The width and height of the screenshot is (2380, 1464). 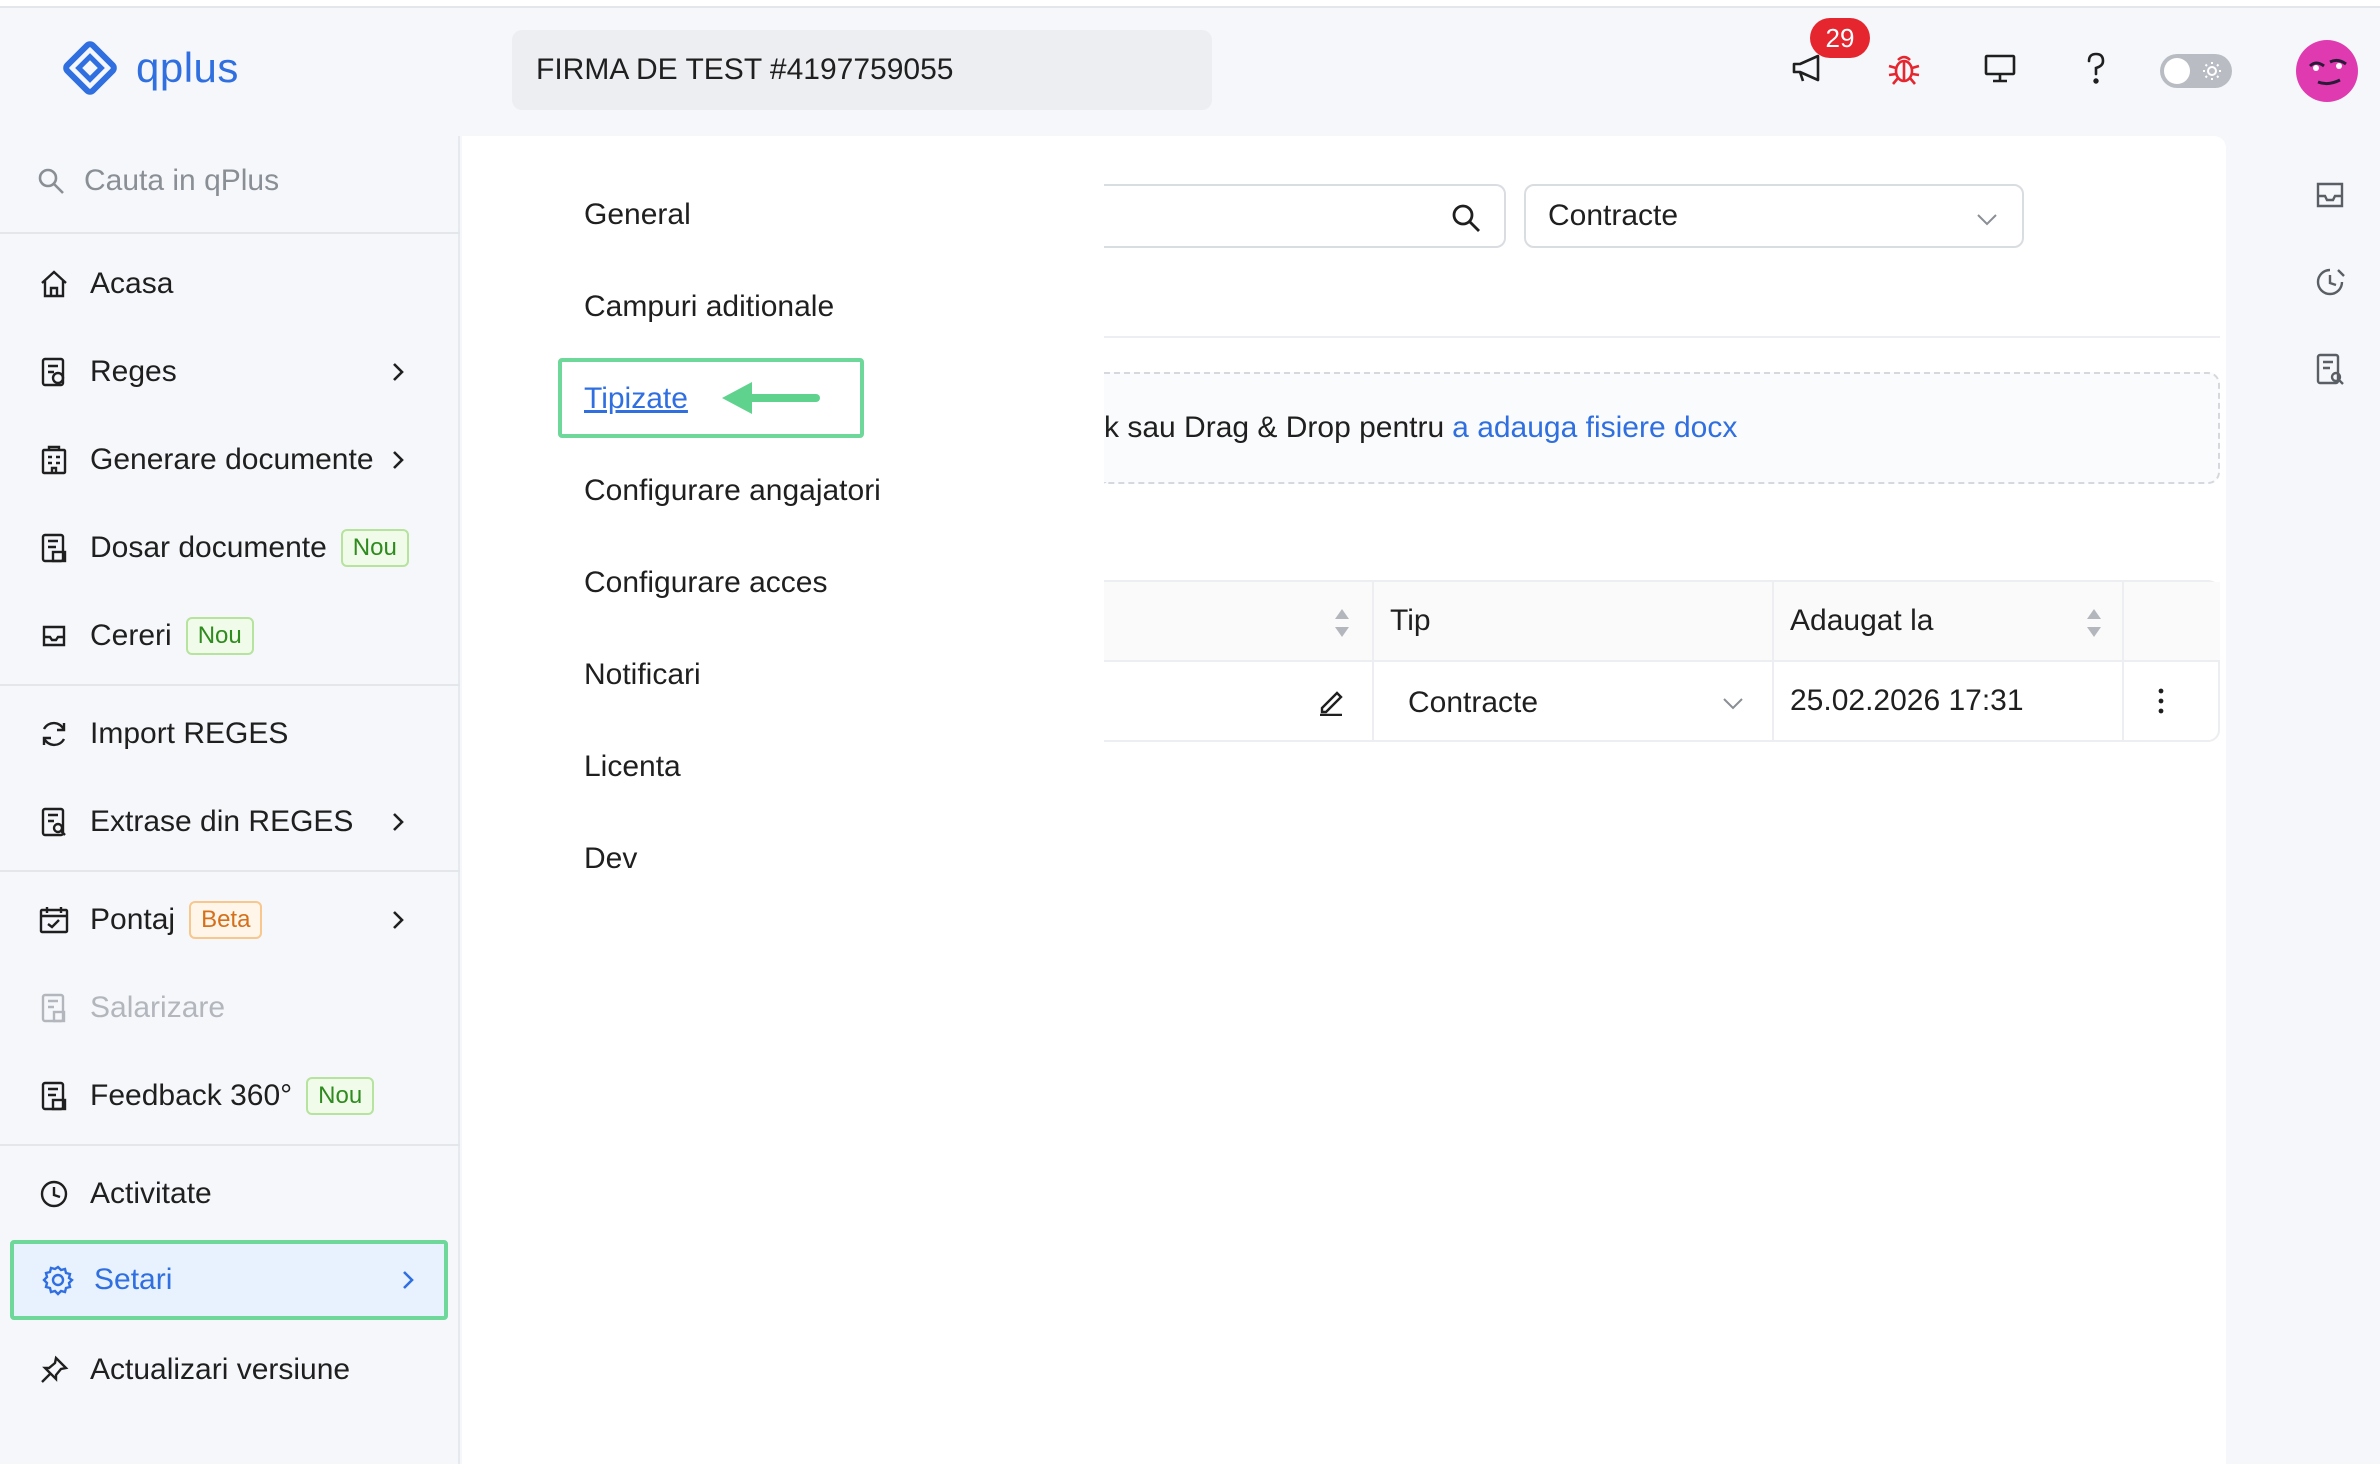 I want to click on sidebar-item-feedback-360: Feedback 360° Nou, so click(x=231, y=1096).